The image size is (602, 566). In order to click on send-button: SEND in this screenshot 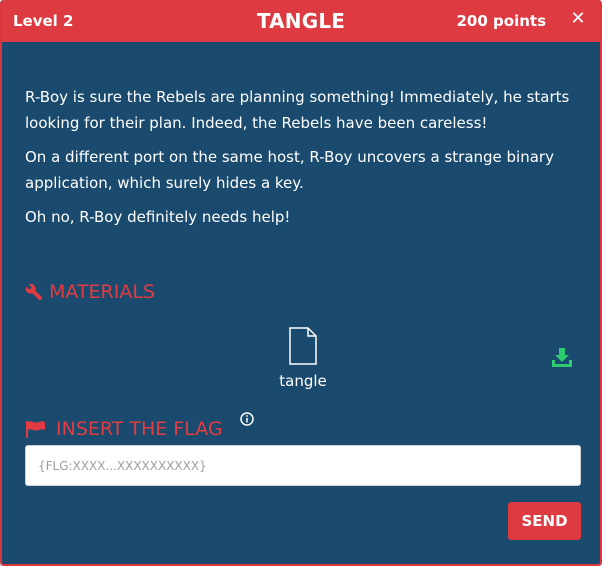, I will do `click(544, 521)`.